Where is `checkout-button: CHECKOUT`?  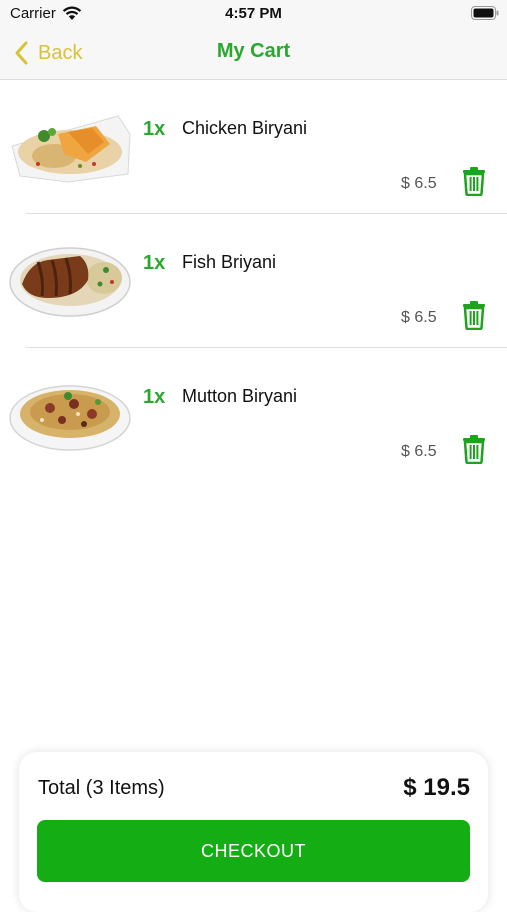
checkout-button: CHECKOUT is located at coordinates (253, 851).